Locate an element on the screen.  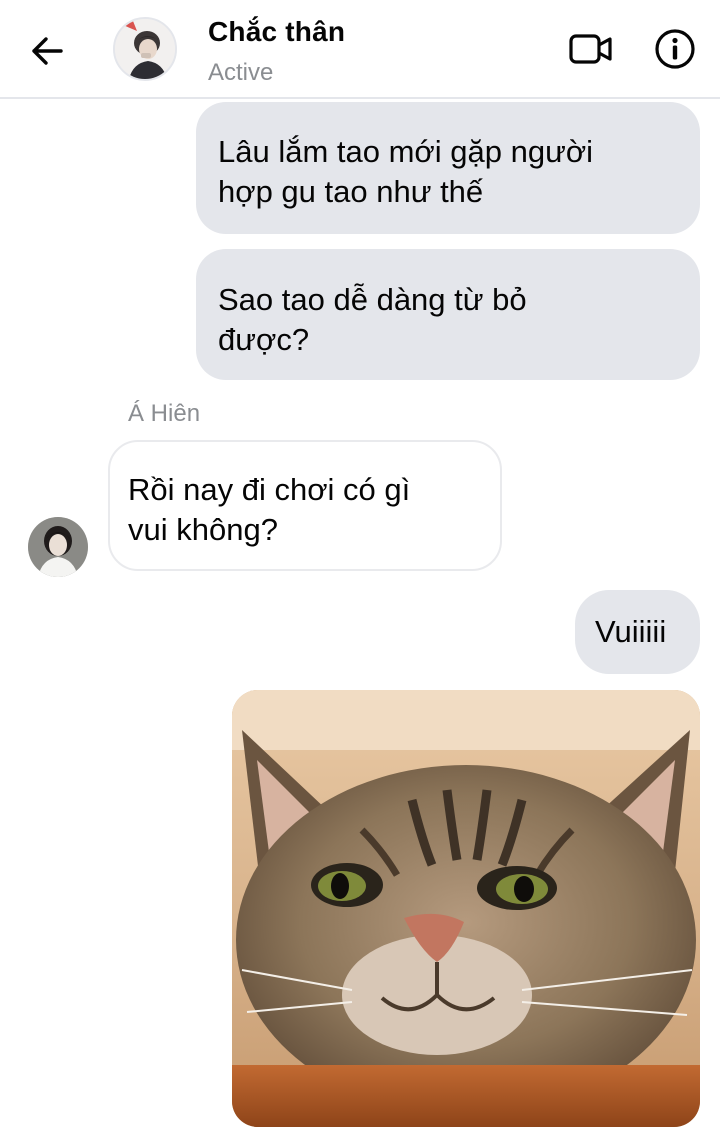
arrow-left-icon is located at coordinates (47, 51).